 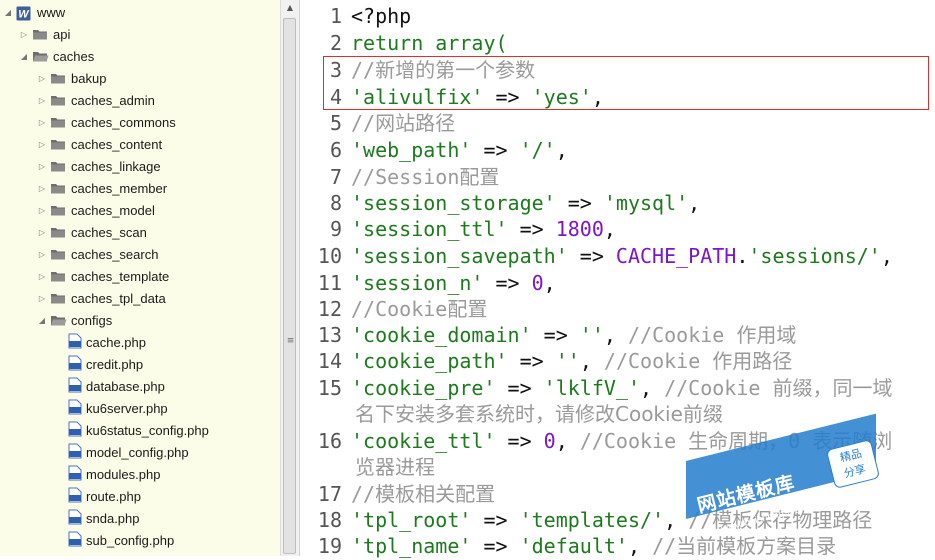 I want to click on tree-item: ku6status_config.php, so click(x=132, y=430).